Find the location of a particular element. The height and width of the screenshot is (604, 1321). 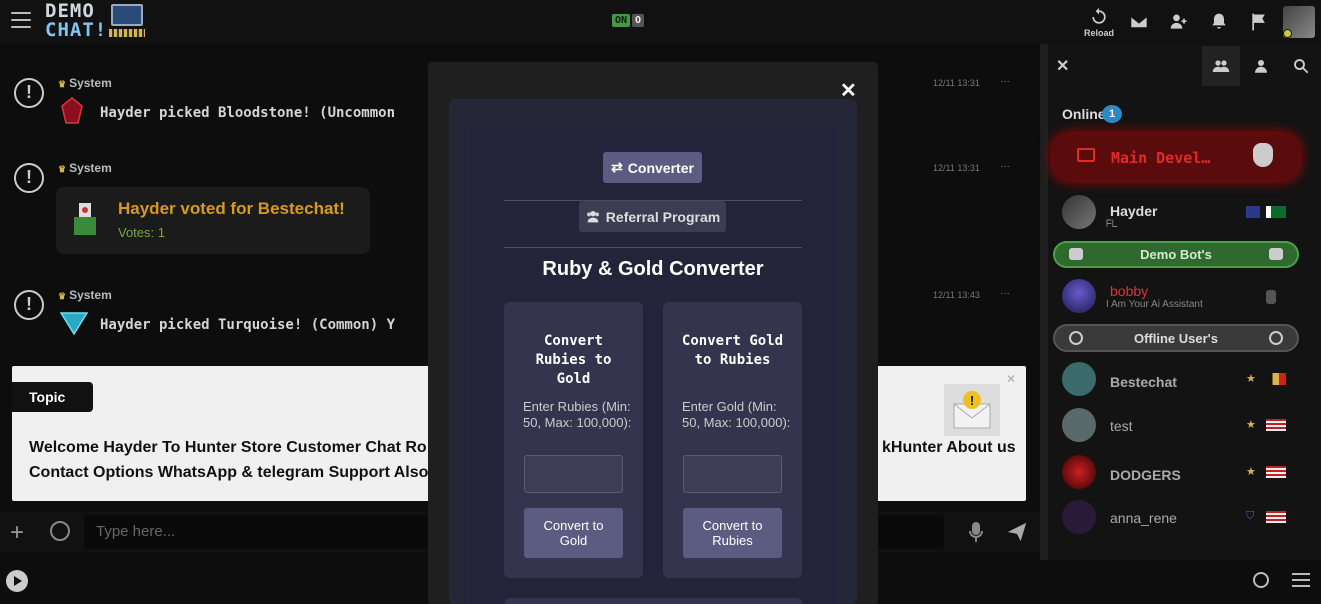

close-sidebar-icon: ✕ is located at coordinates (1062, 66).